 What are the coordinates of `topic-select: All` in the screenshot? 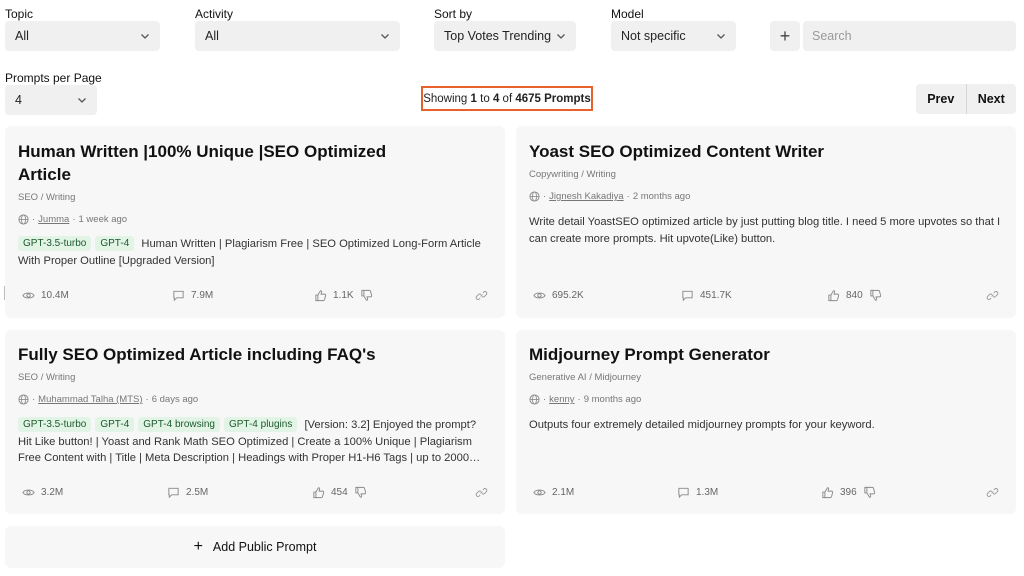 It's located at (82, 36).